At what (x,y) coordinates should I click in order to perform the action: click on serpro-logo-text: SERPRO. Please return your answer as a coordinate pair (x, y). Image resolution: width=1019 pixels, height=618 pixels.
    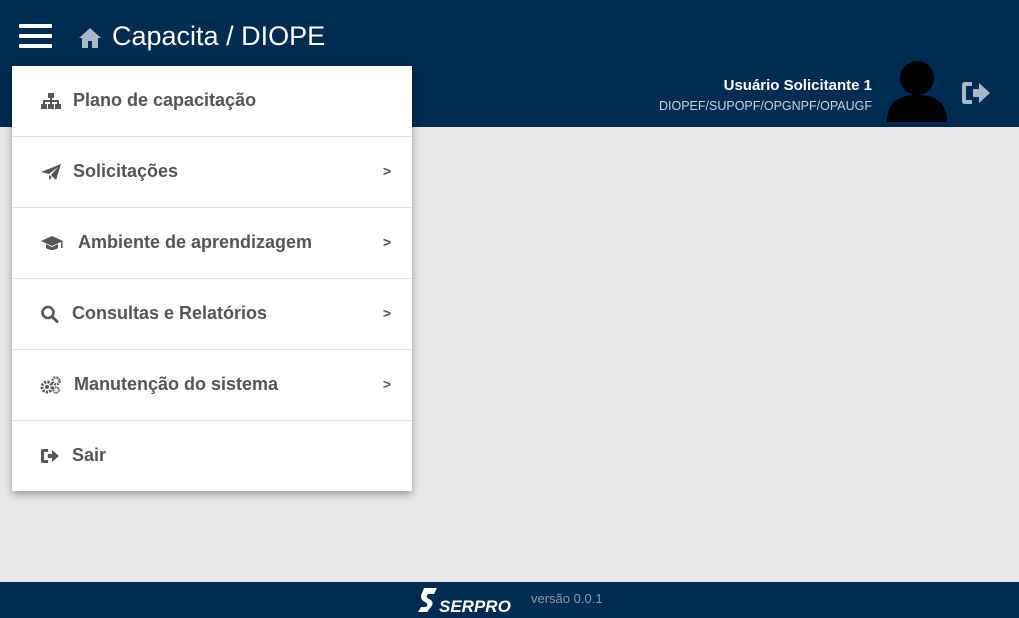
    Looking at the image, I should click on (475, 606).